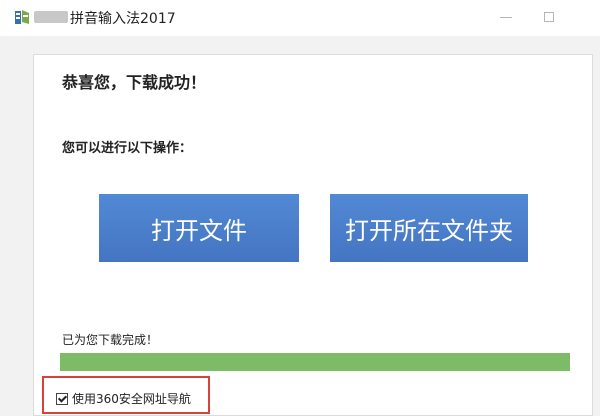  What do you see at coordinates (123, 19) in the screenshot?
I see `window-title: 拼音输入法2017` at bounding box center [123, 19].